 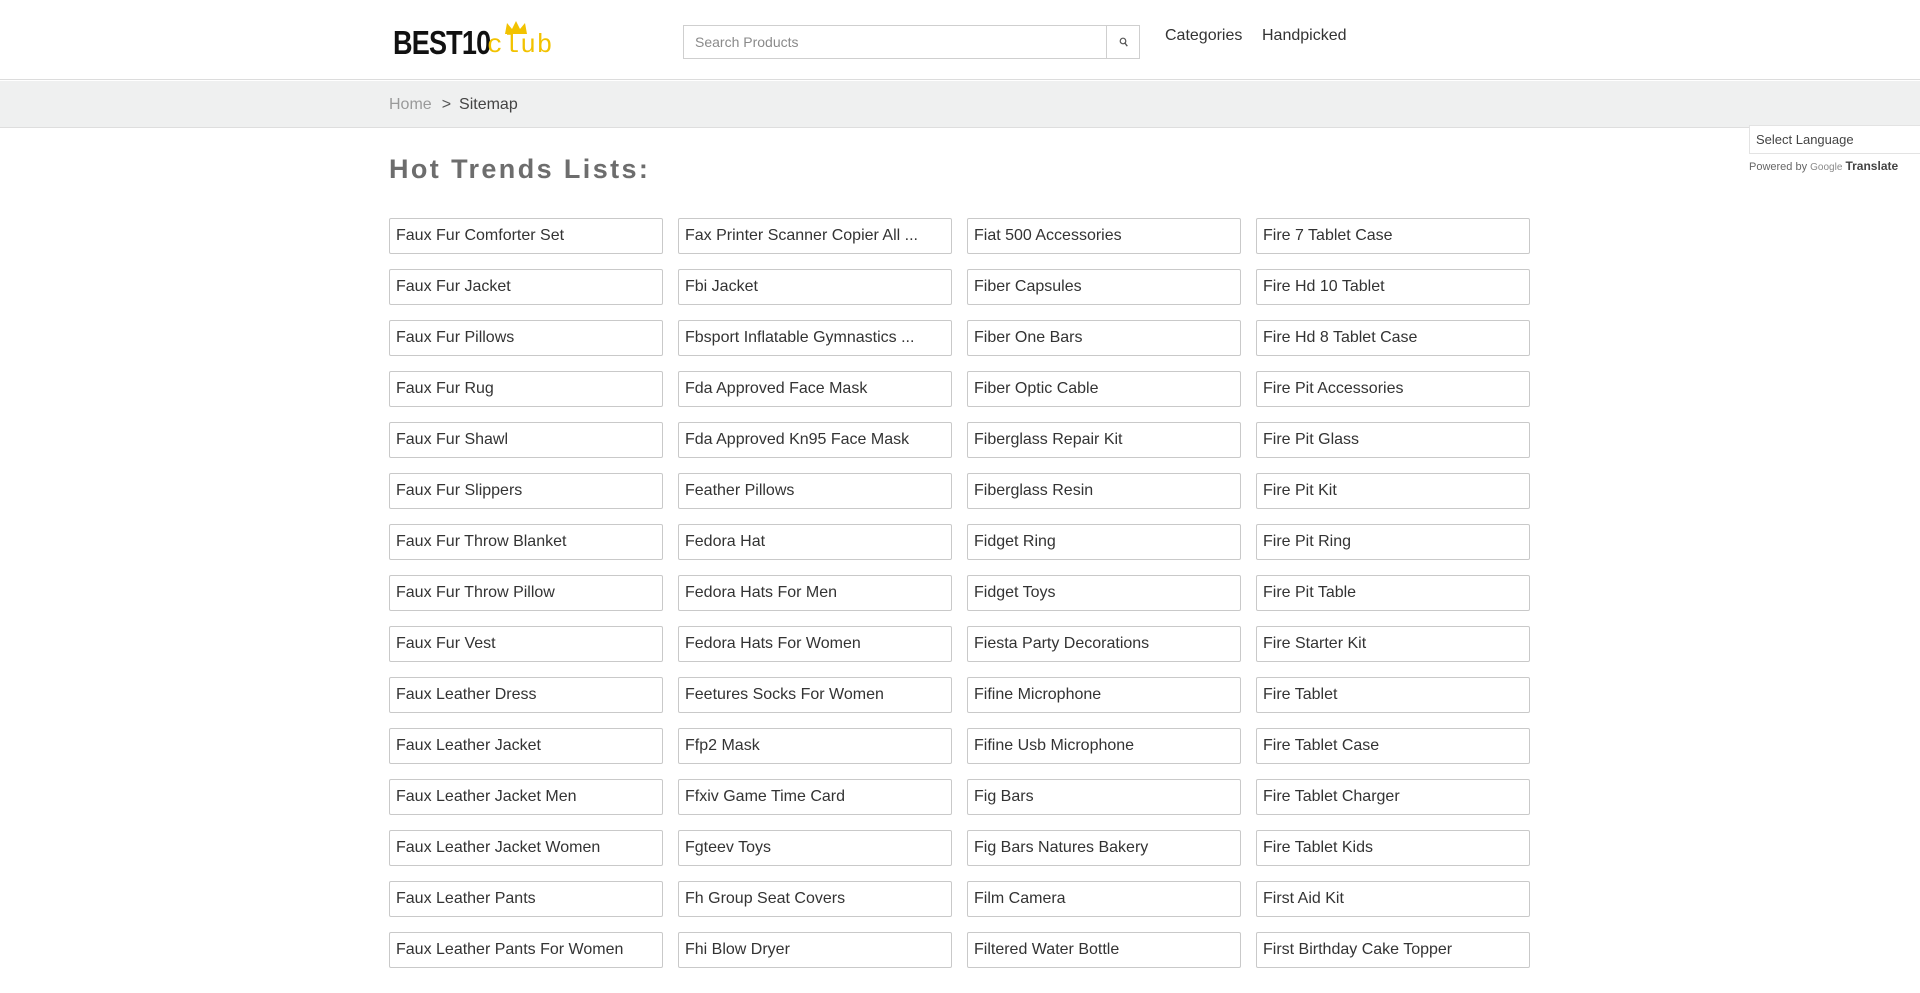 I want to click on trend-list-item: Fiberglass Resin, so click(x=1104, y=491).